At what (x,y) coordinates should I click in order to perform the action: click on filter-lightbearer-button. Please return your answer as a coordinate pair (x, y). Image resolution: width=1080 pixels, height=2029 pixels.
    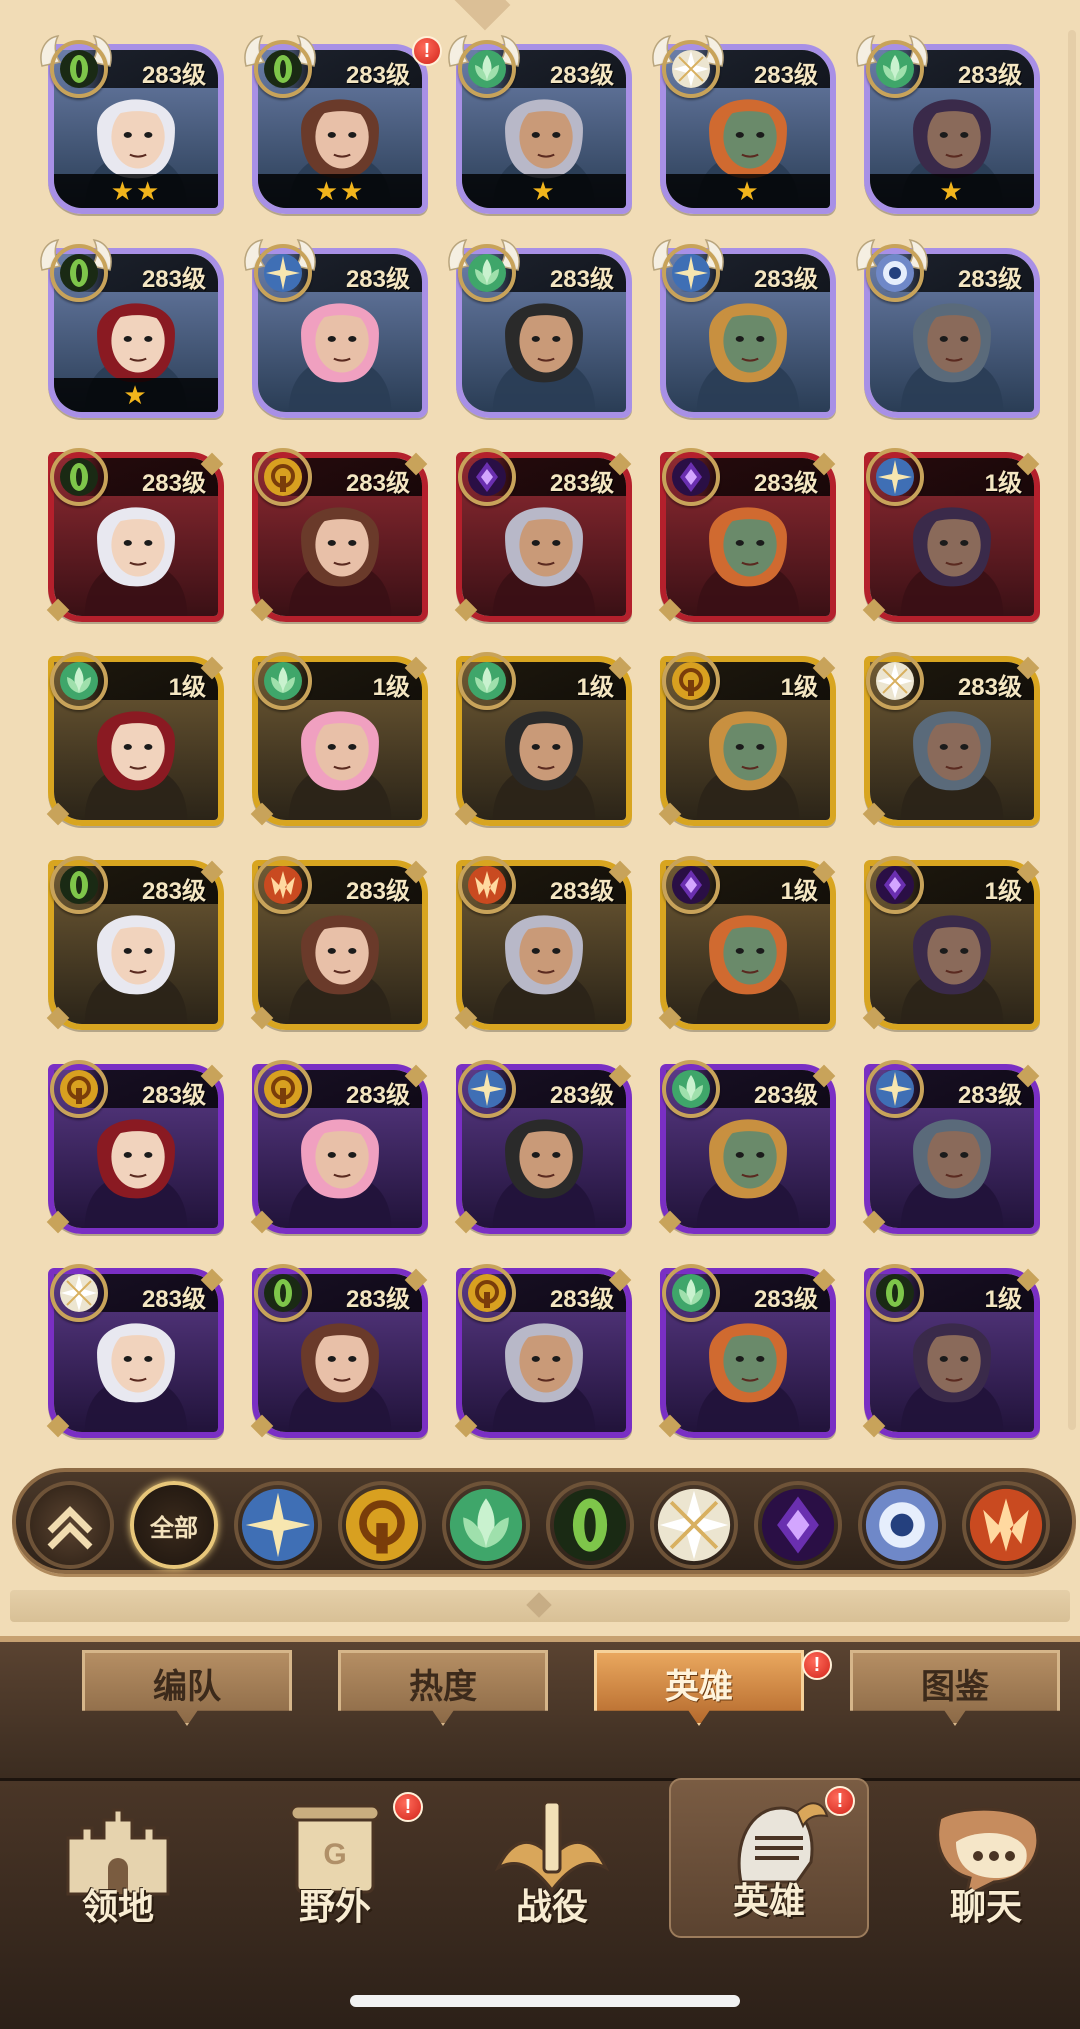
    Looking at the image, I should click on (278, 1525).